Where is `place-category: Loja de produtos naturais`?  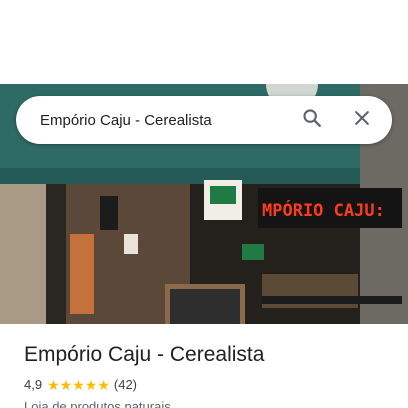
place-category: Loja de produtos naturais is located at coordinates (97, 403).